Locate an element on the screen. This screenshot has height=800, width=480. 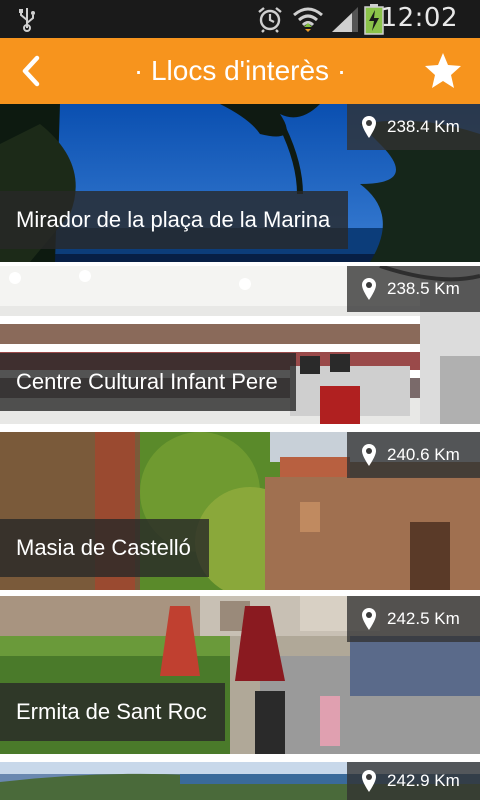
chevron-left-icon is located at coordinates (31, 71).